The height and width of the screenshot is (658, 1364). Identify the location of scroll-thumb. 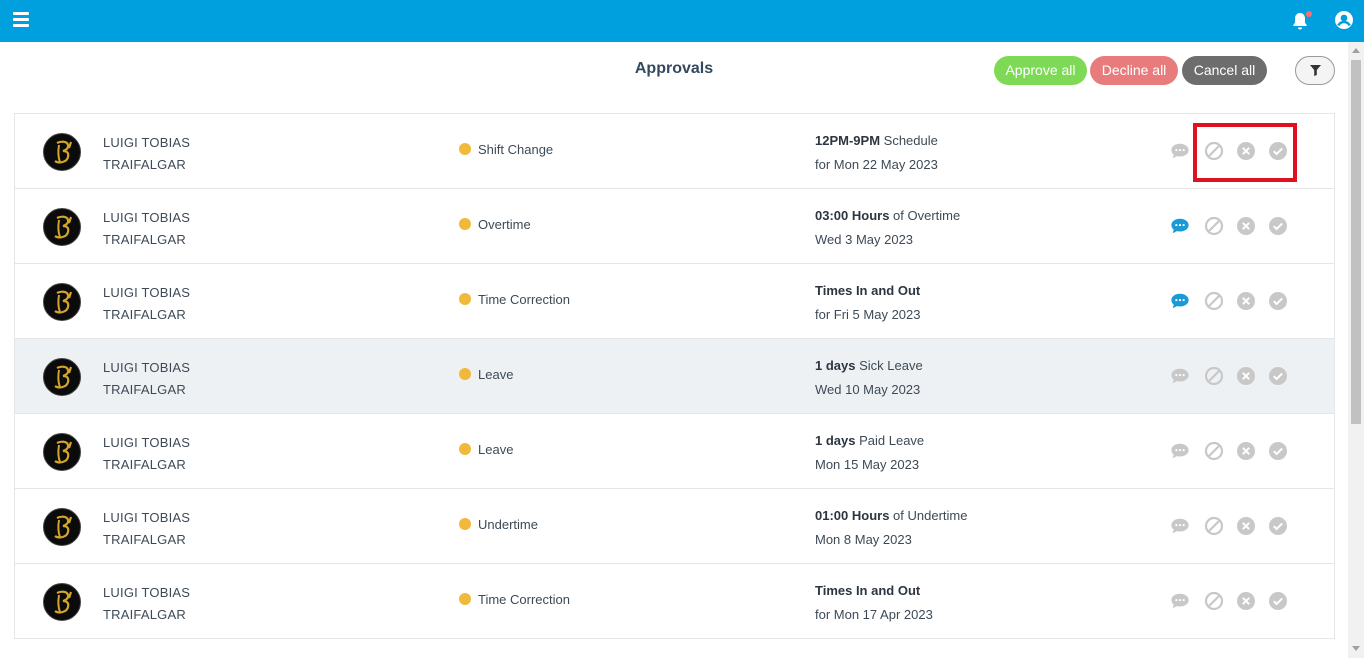
(1356, 242).